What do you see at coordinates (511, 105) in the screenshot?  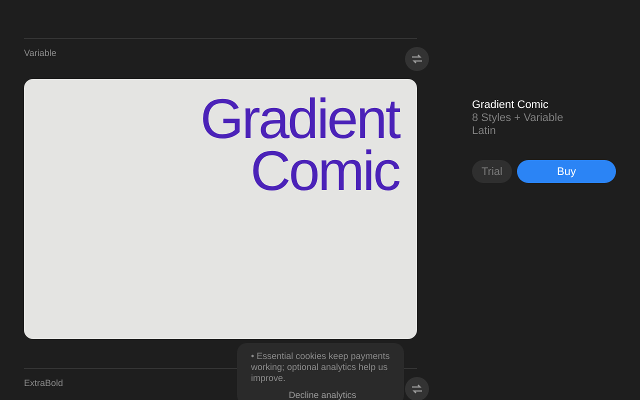 I see `font-name: Gradient Comic` at bounding box center [511, 105].